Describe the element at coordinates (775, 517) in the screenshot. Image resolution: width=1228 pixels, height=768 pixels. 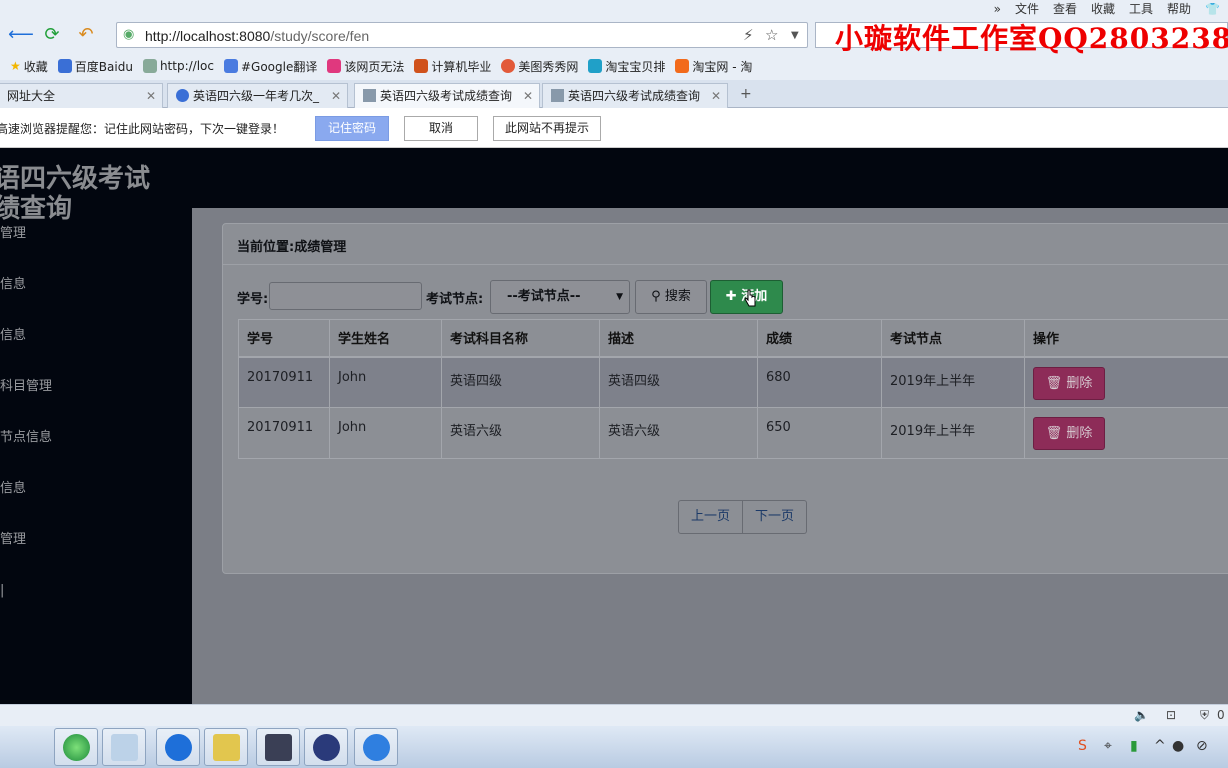
I see `next-page-button: 下一页` at that location.